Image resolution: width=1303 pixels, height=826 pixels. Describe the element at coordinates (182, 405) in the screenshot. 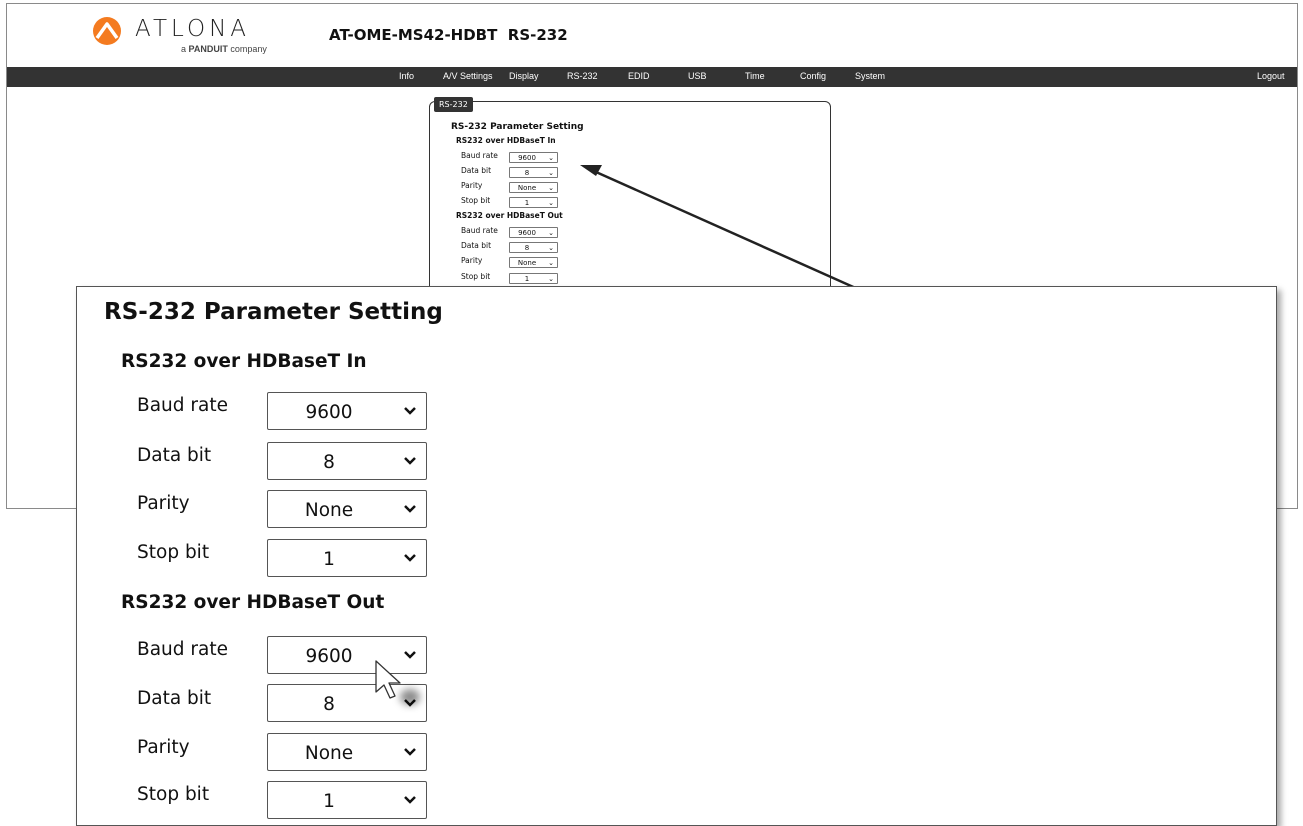

I see `zoom-label-baud-in: Baud rate` at that location.